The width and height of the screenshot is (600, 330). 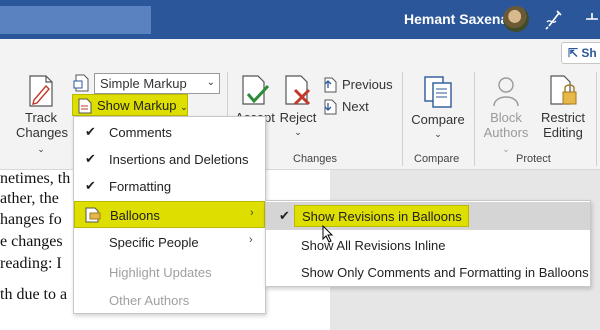 I want to click on chevron-down-icon: ⌄, so click(x=210, y=82).